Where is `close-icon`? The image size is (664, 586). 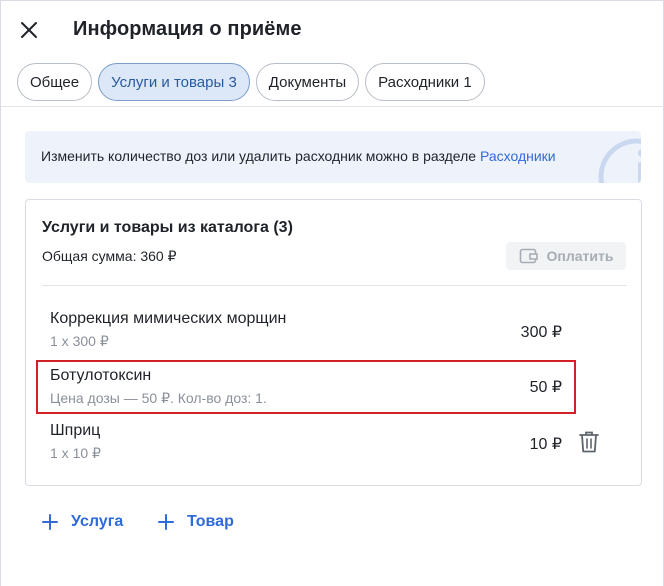
close-icon is located at coordinates (29, 30).